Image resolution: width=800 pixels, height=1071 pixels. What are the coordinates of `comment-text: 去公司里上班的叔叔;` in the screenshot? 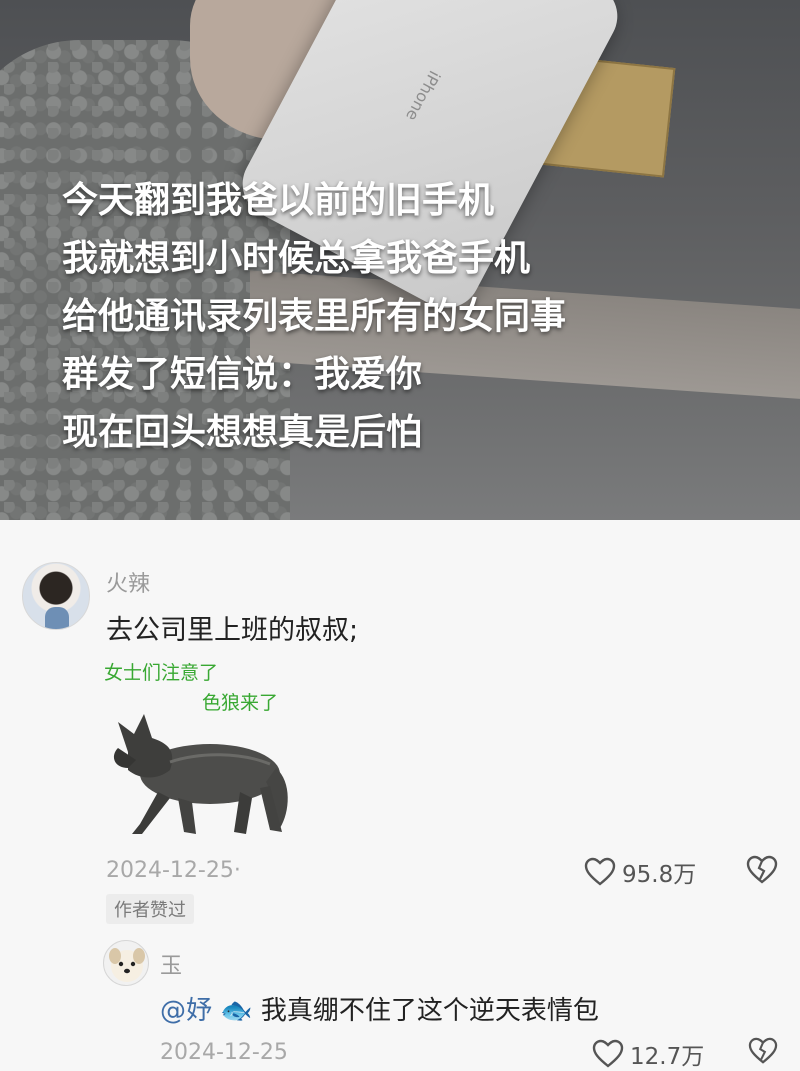 It's located at (232, 630).